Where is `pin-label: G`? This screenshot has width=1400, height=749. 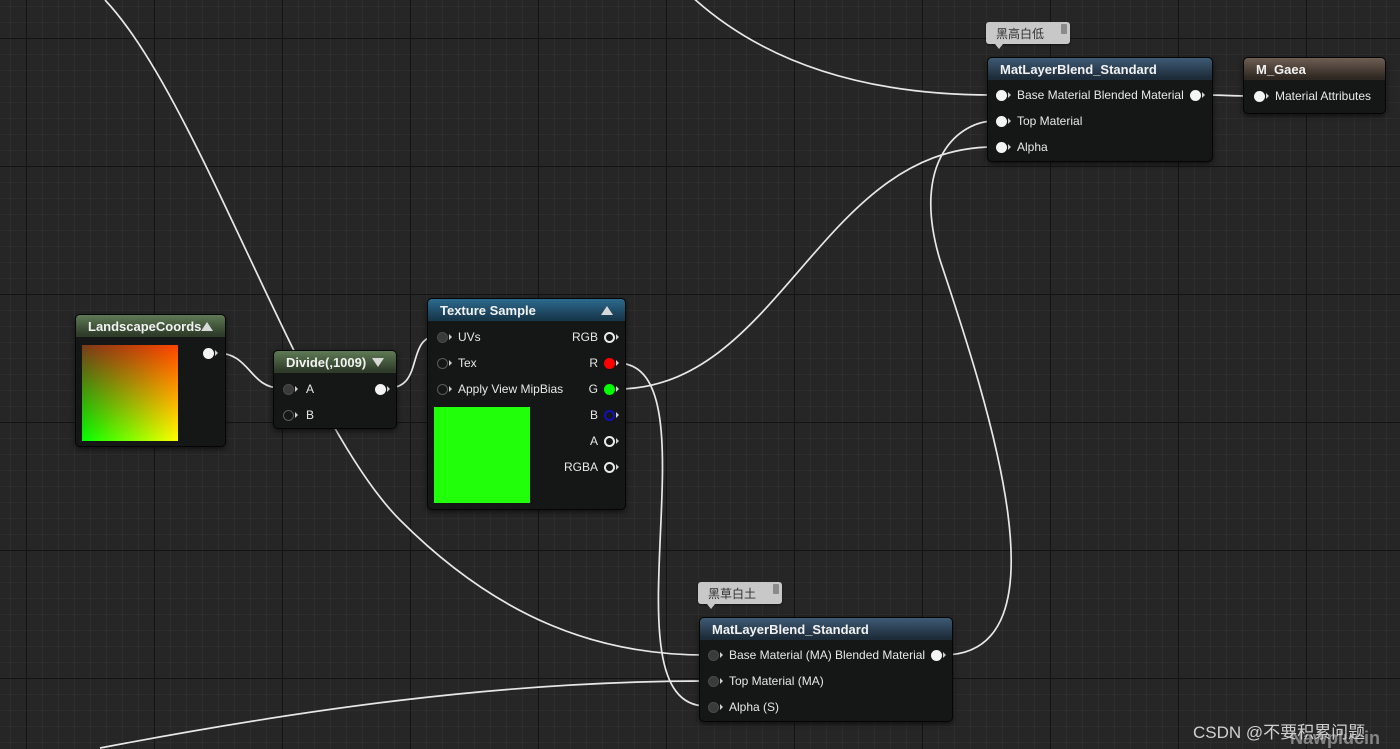 pin-label: G is located at coordinates (593, 389).